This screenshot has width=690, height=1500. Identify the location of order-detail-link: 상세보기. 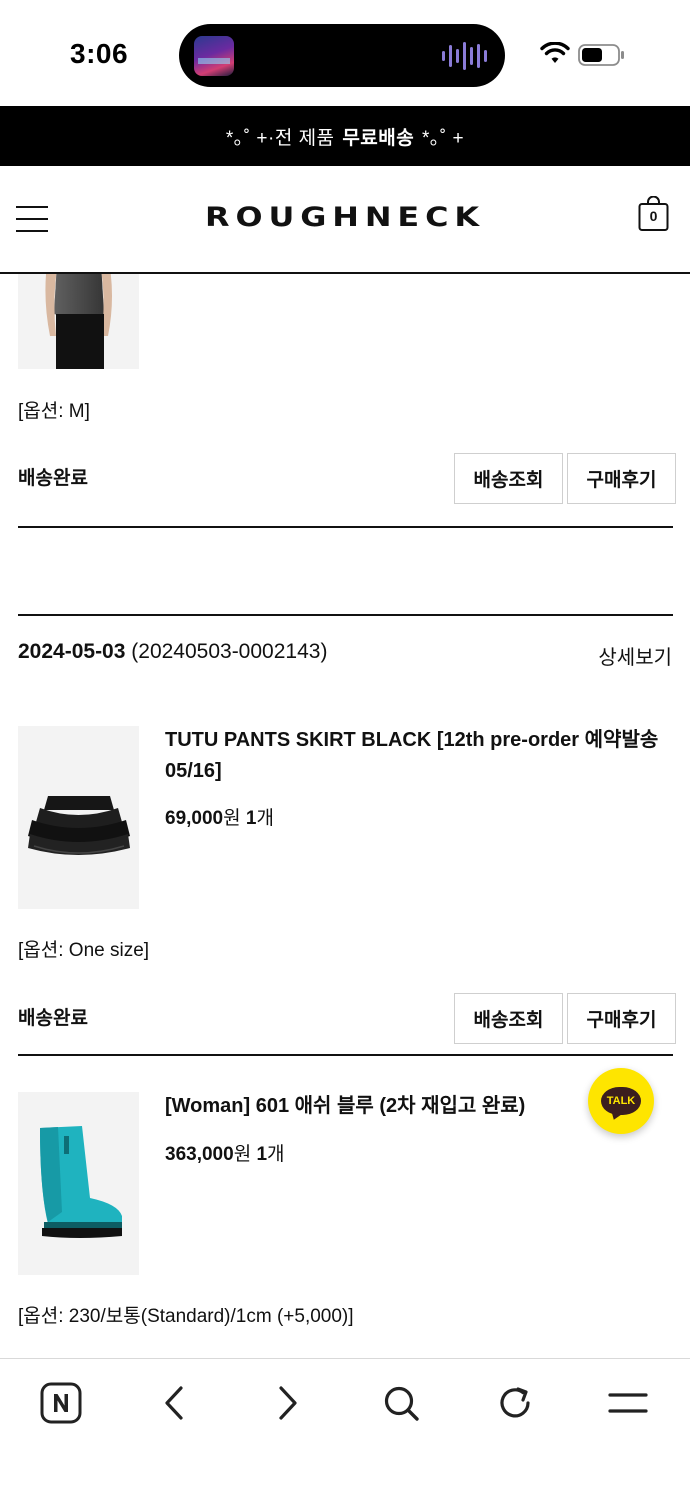
(635, 655).